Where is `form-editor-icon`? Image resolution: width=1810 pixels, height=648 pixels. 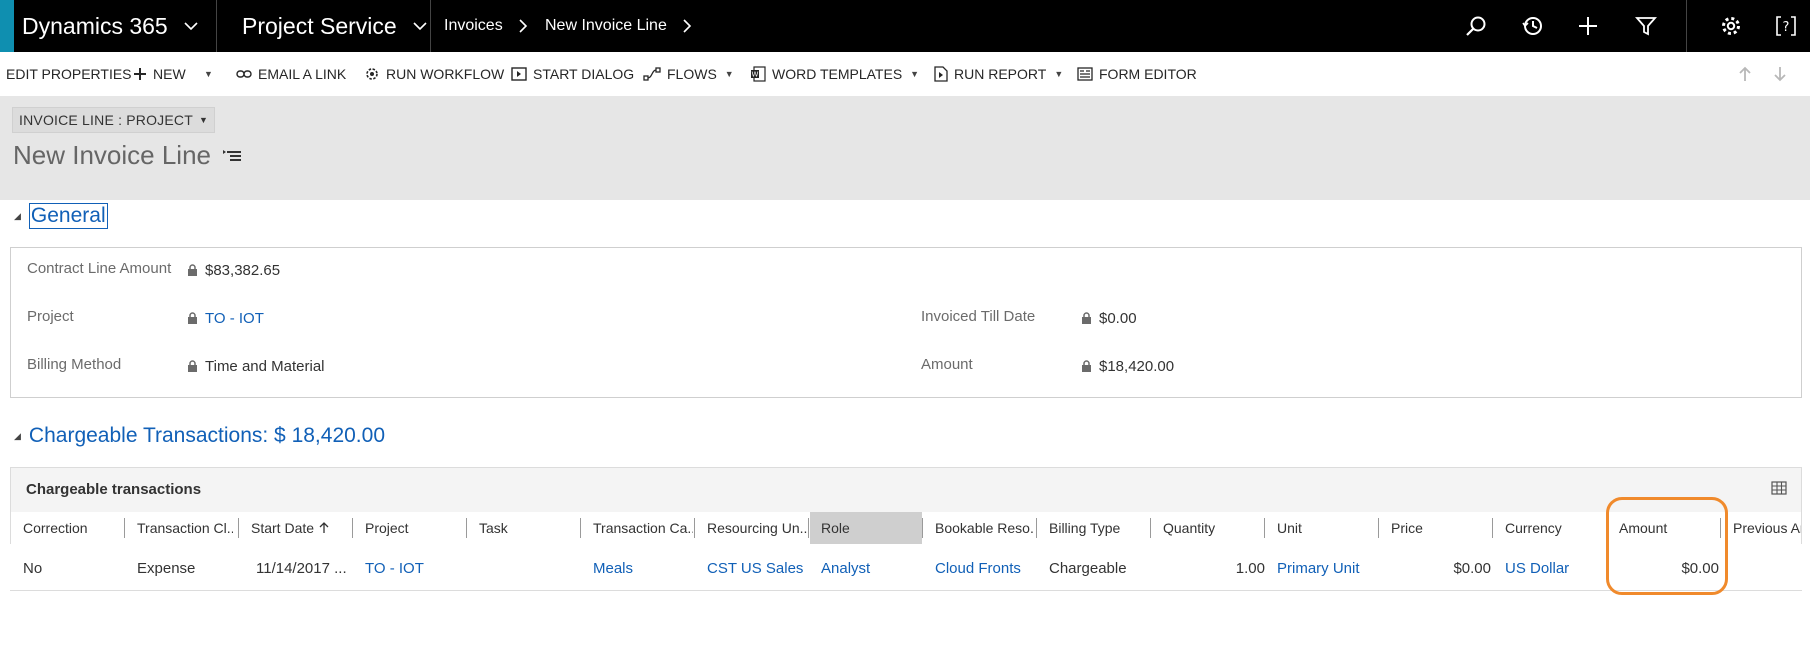
form-editor-icon is located at coordinates (1085, 74).